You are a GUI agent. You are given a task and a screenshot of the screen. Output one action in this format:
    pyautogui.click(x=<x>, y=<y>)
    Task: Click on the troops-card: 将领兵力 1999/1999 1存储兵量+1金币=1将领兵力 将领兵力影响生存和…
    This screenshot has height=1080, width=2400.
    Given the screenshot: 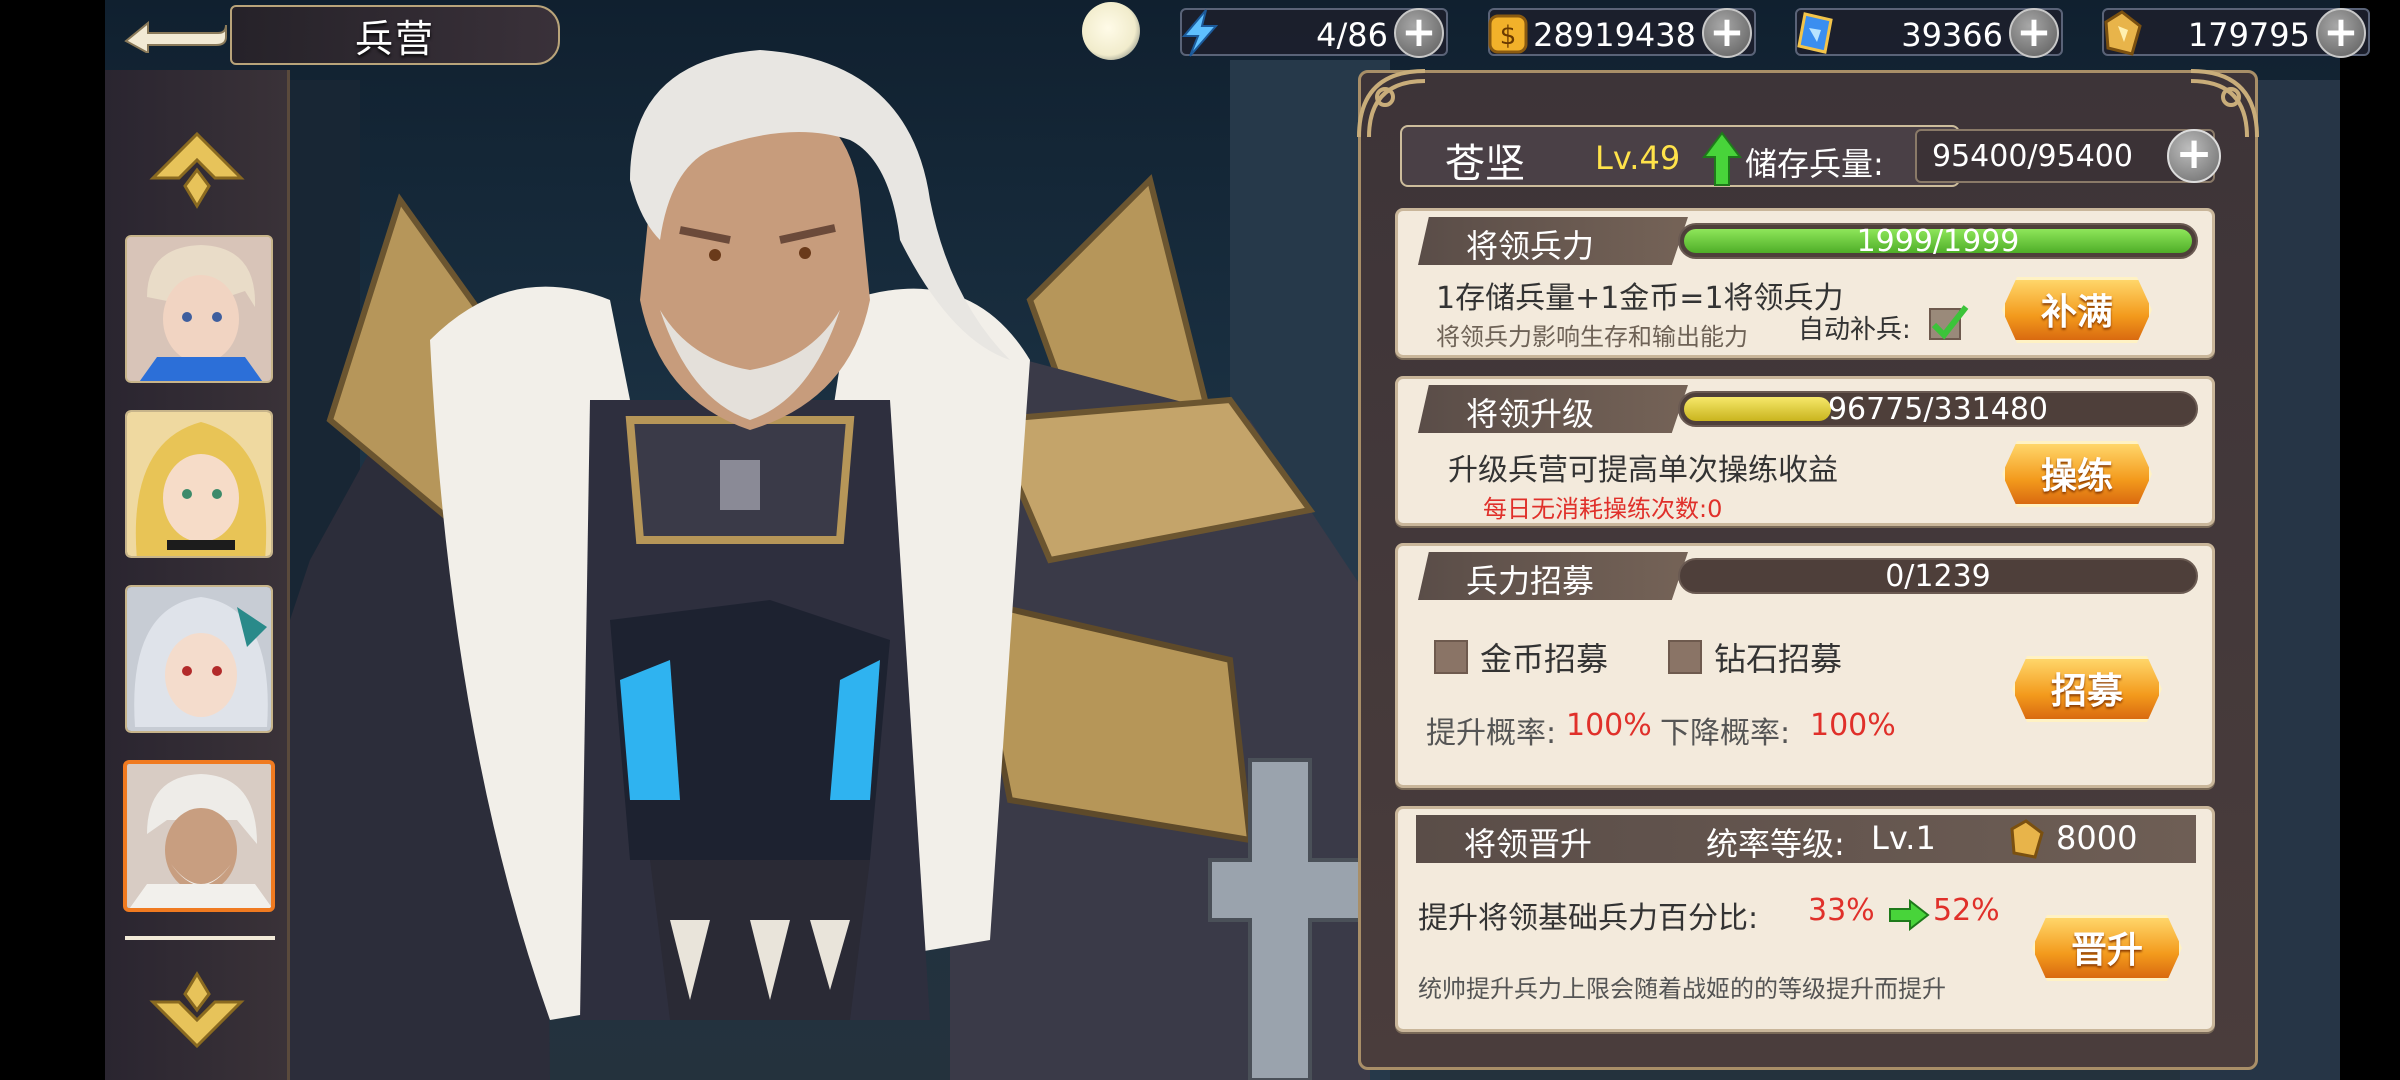 What is the action you would take?
    pyautogui.click(x=1805, y=283)
    